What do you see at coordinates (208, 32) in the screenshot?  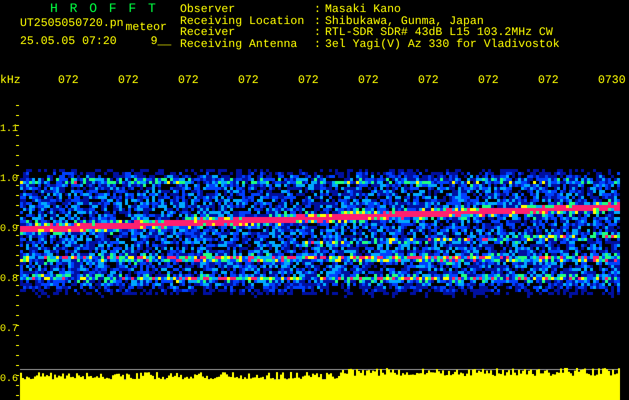 I see `info-label: Receiver` at bounding box center [208, 32].